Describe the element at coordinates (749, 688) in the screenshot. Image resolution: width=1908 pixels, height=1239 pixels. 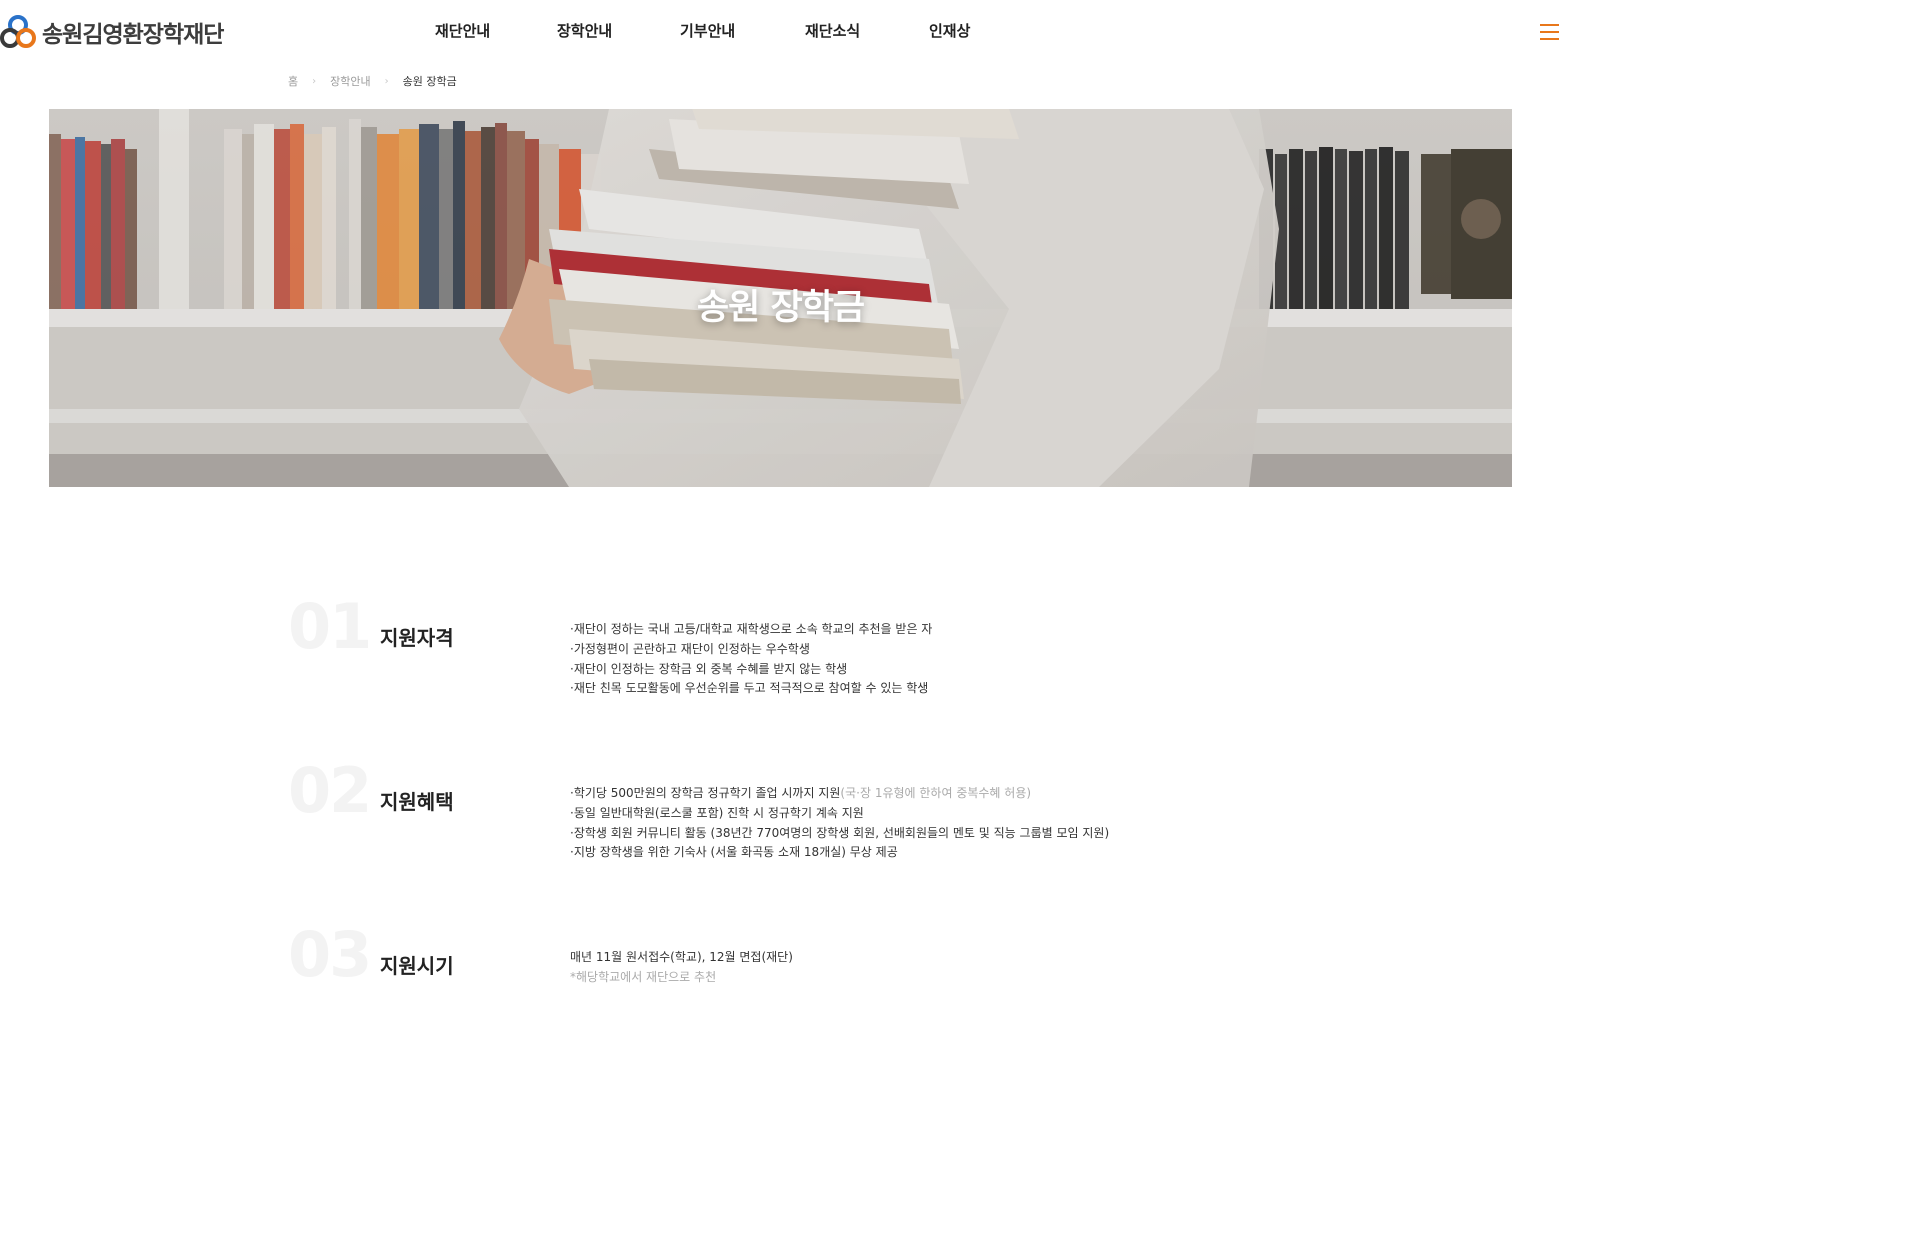
I see `list-item: ·재단 친목 도모활동에 우선순위를 두고 적극적으로 참여할 수 있는 학생` at that location.